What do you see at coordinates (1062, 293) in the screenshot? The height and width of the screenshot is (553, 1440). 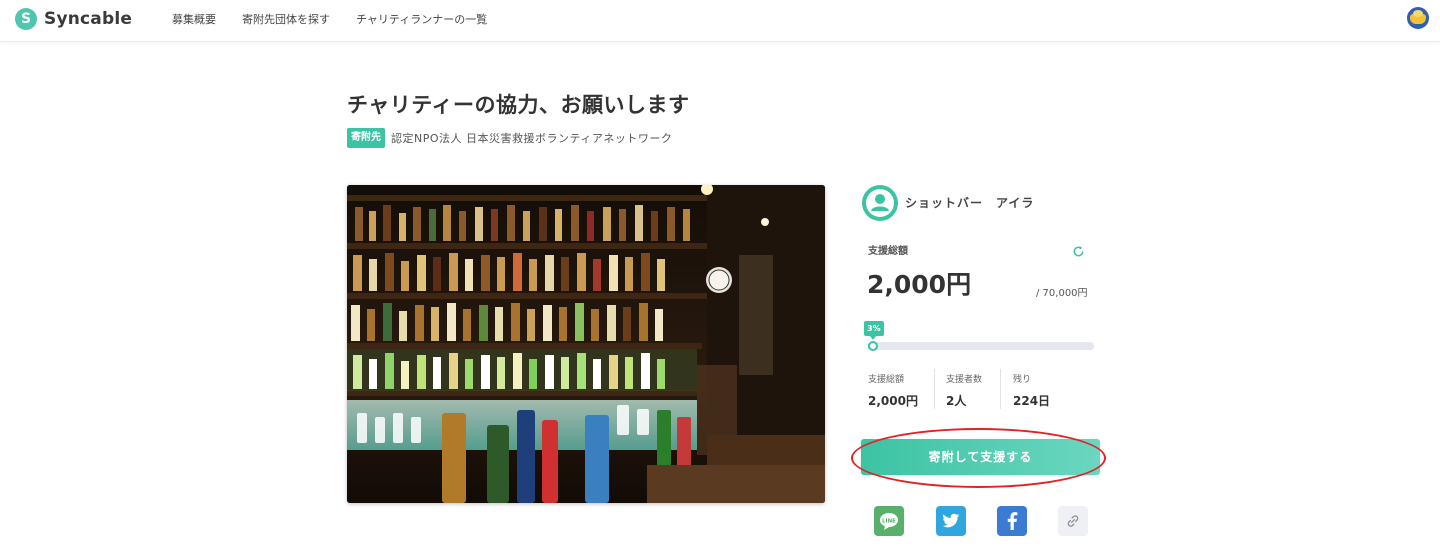 I see `goal-amount: / 70,000円` at bounding box center [1062, 293].